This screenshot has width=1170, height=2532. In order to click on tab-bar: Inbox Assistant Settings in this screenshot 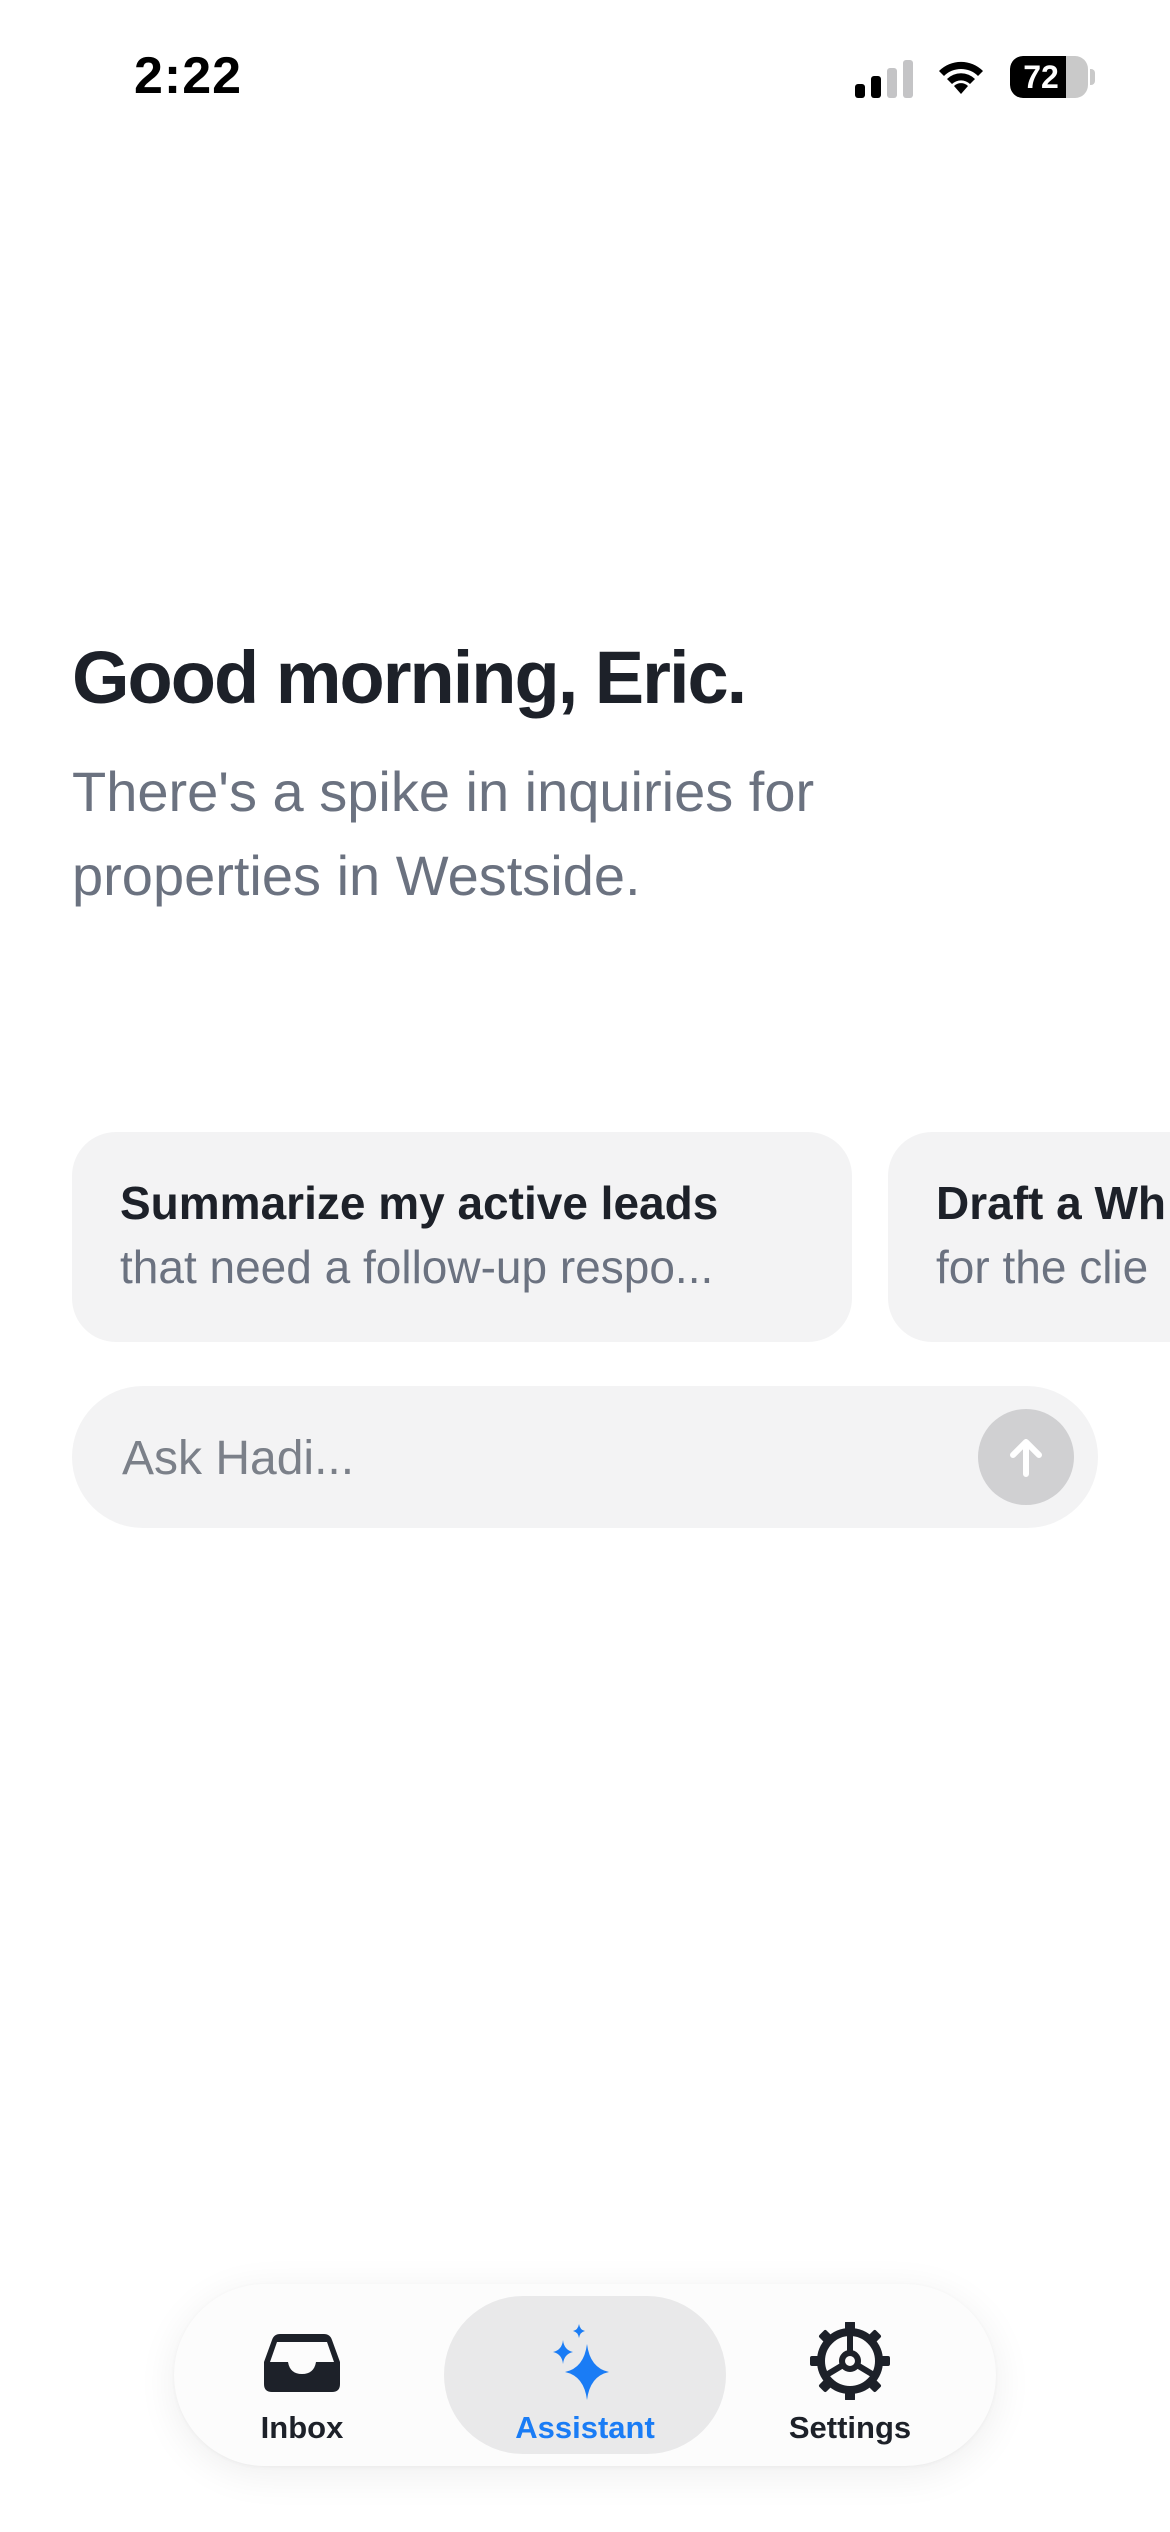, I will do `click(585, 2375)`.